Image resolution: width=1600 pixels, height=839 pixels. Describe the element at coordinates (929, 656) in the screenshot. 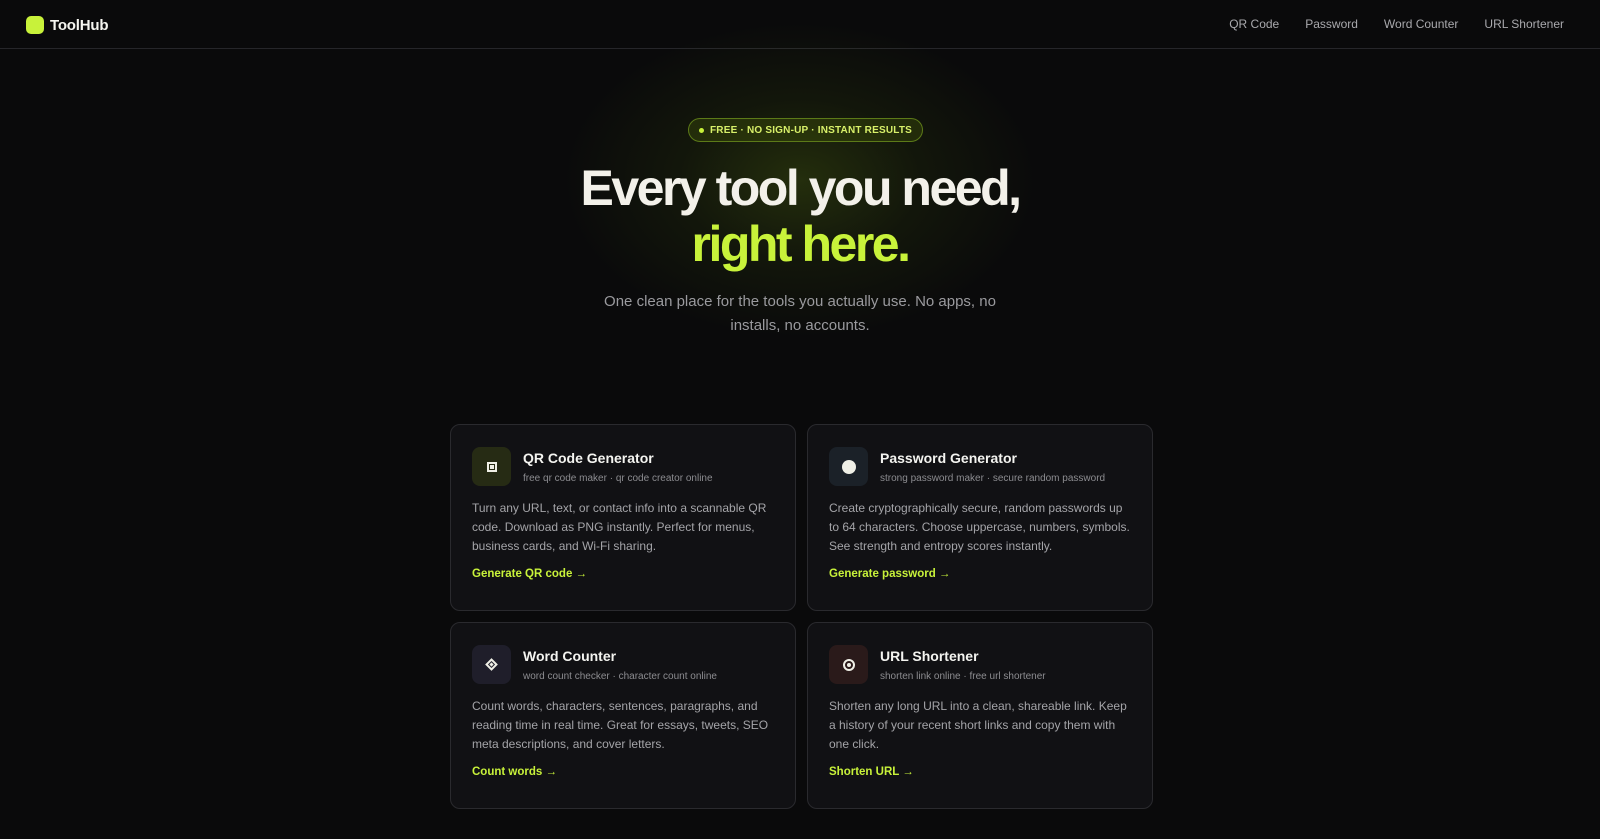

I see `card-title: URL Shortener` at that location.